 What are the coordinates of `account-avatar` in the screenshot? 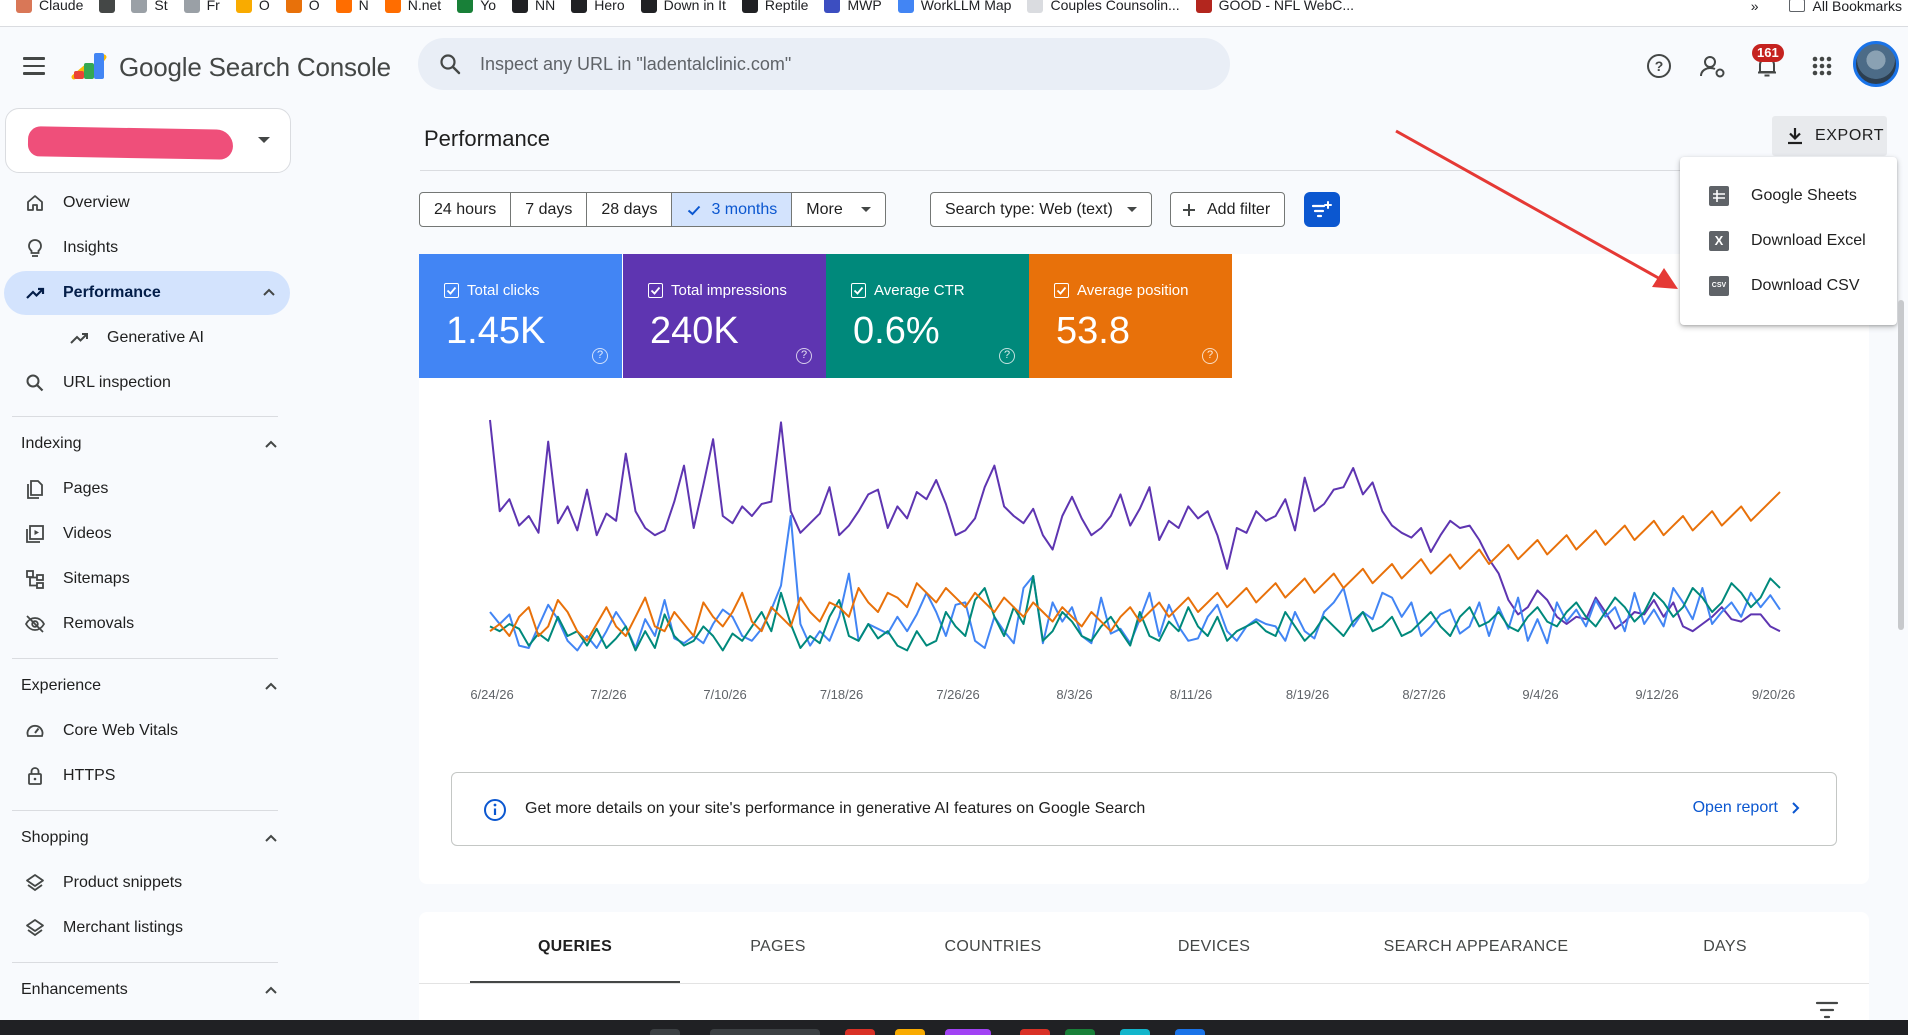 It's located at (1876, 64).